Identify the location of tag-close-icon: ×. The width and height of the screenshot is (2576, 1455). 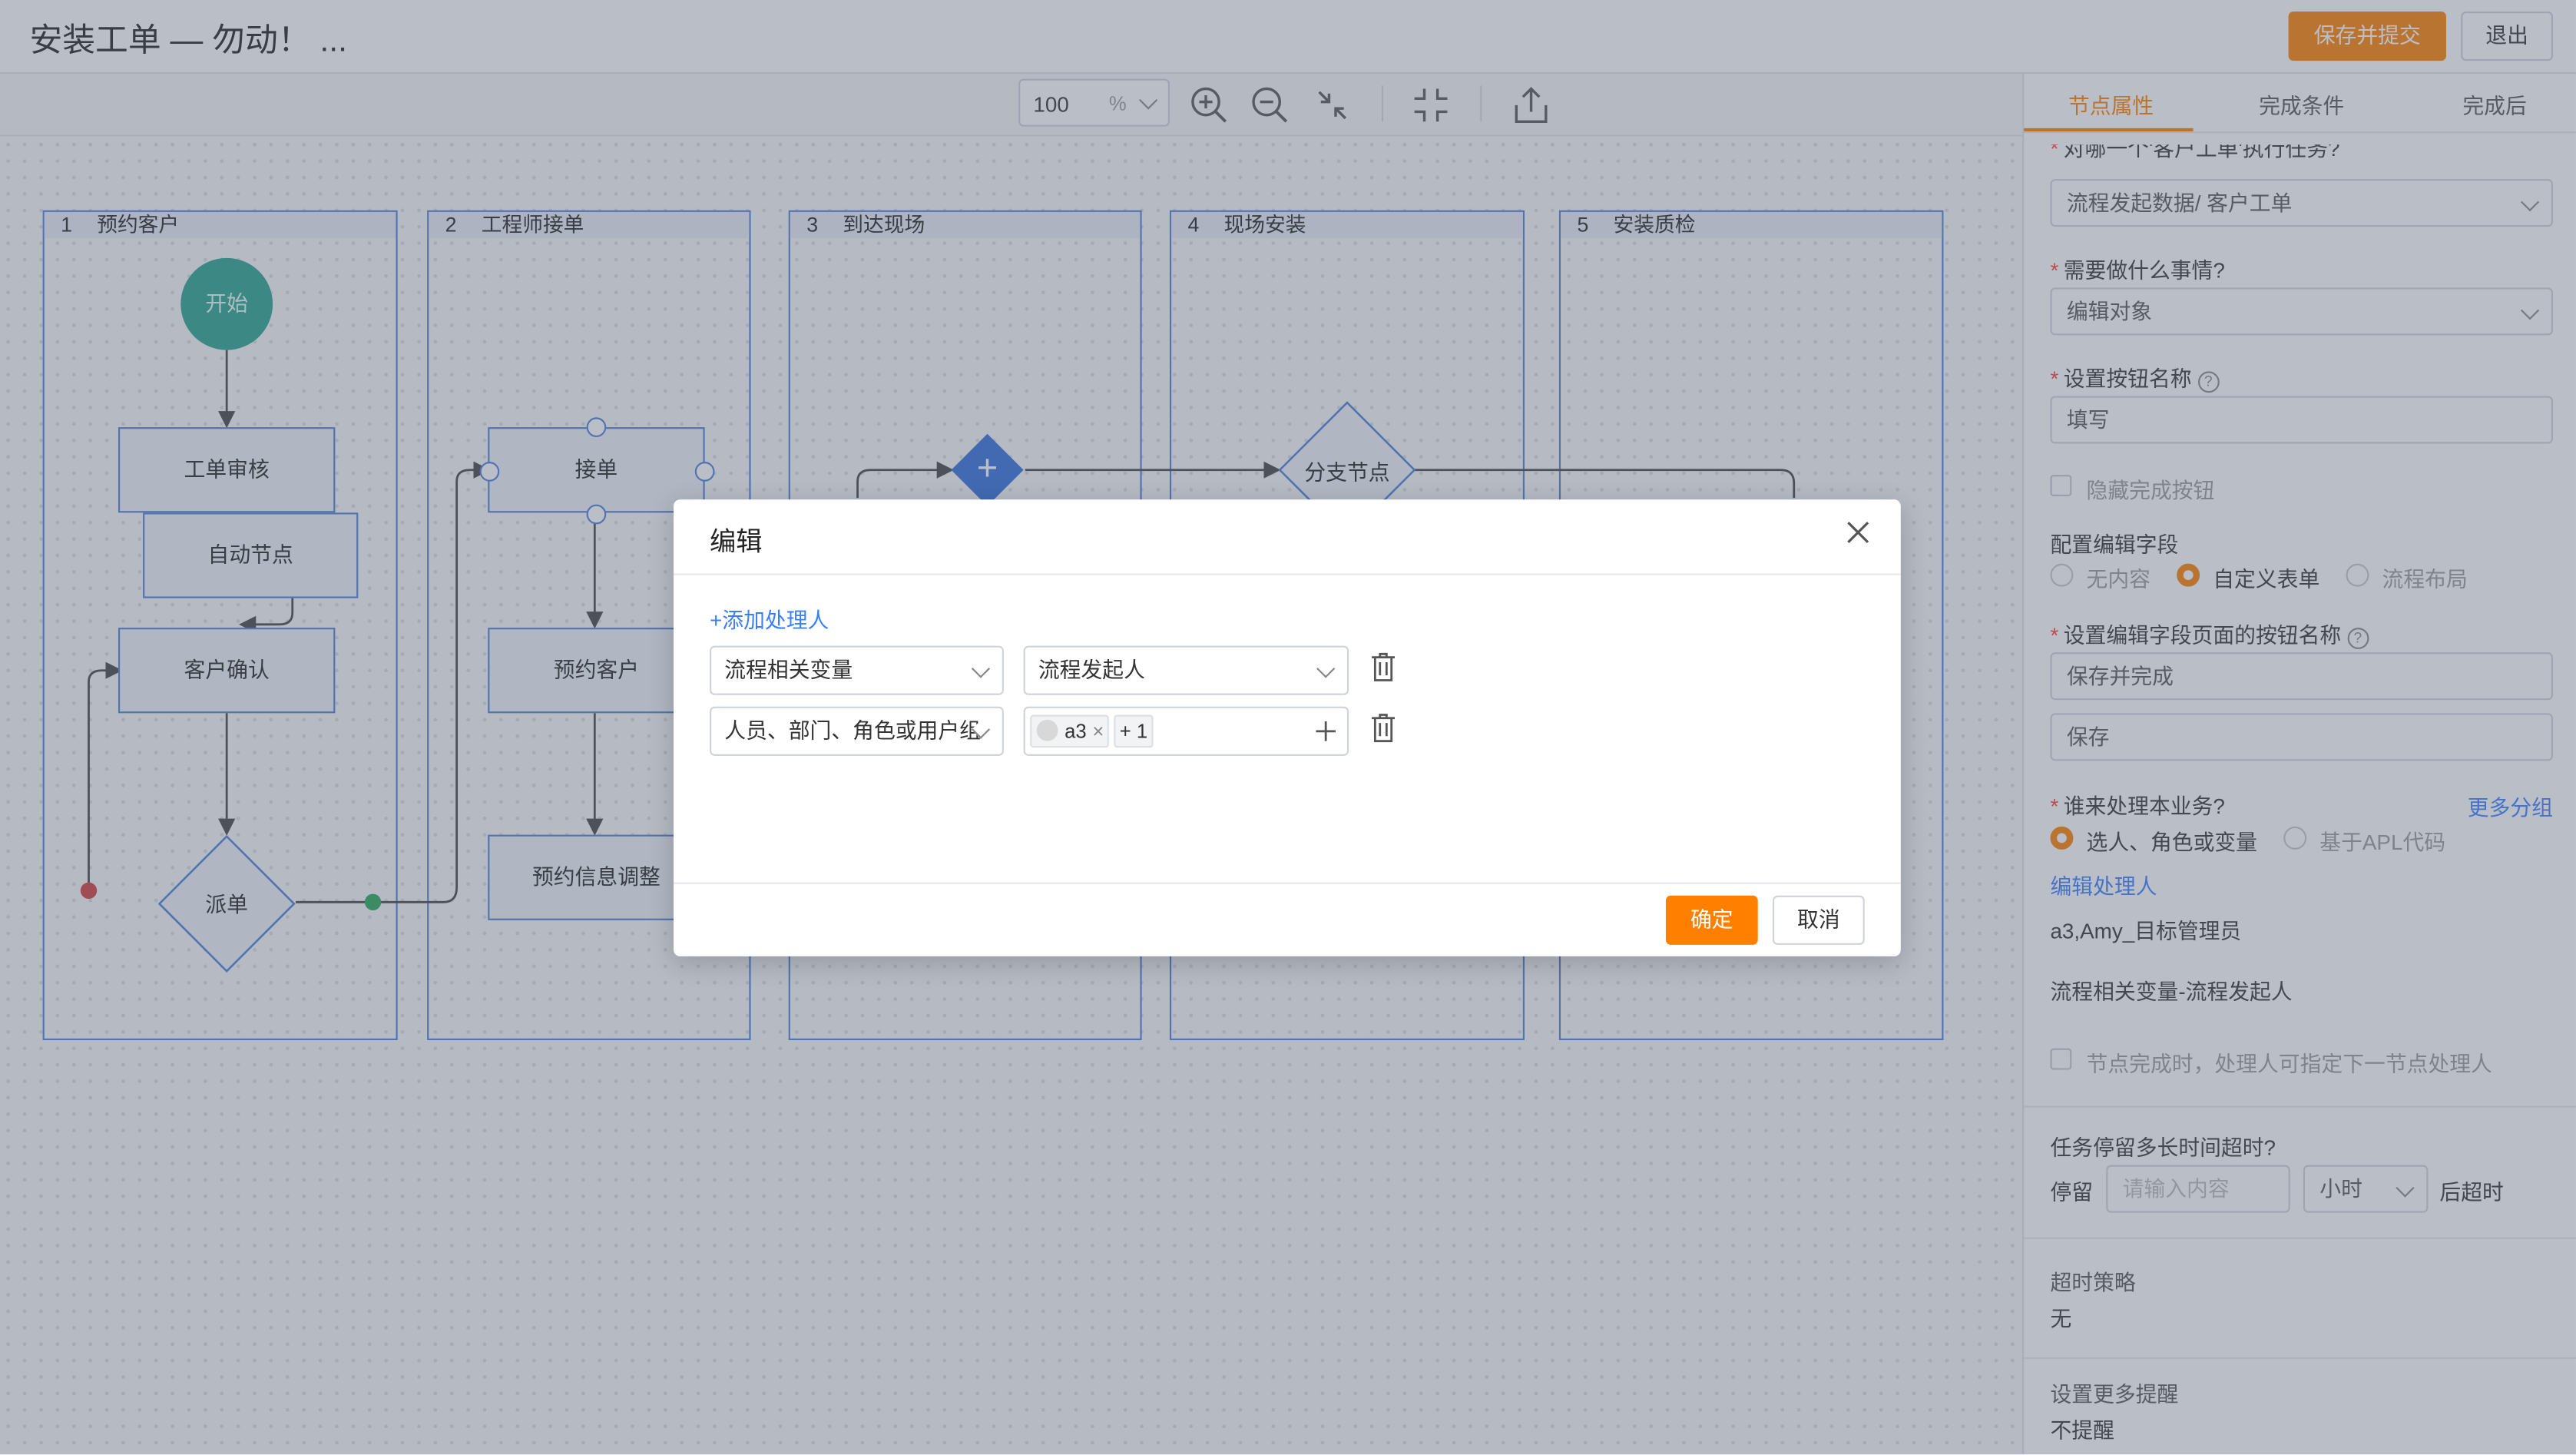
(1098, 732).